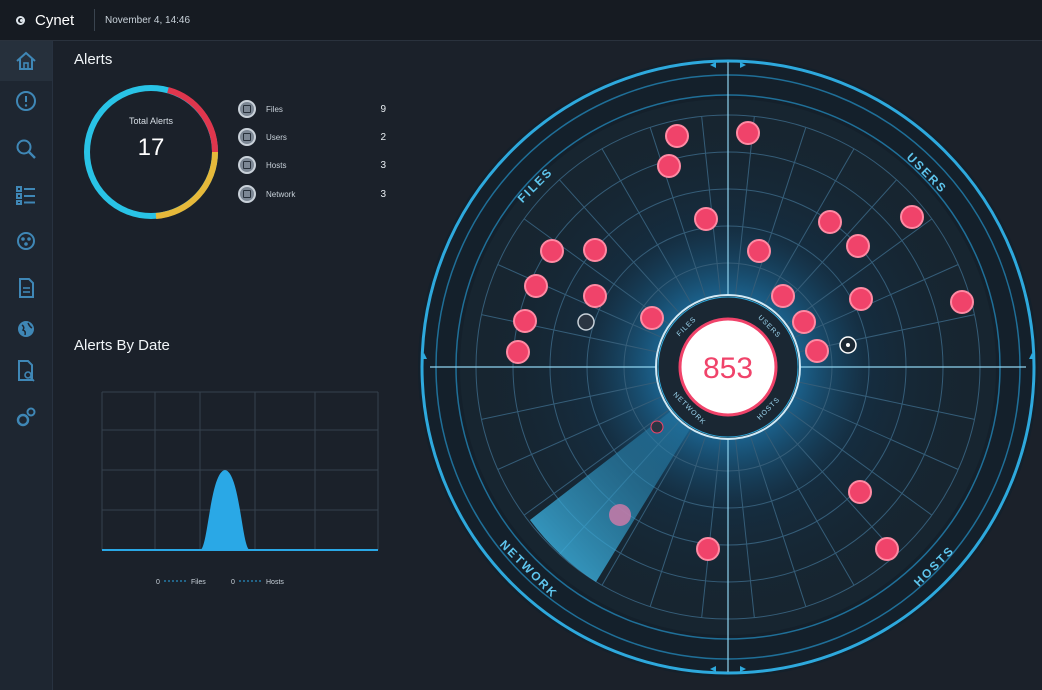  I want to click on alerts-by-date-title: Alerts By Date, so click(122, 345).